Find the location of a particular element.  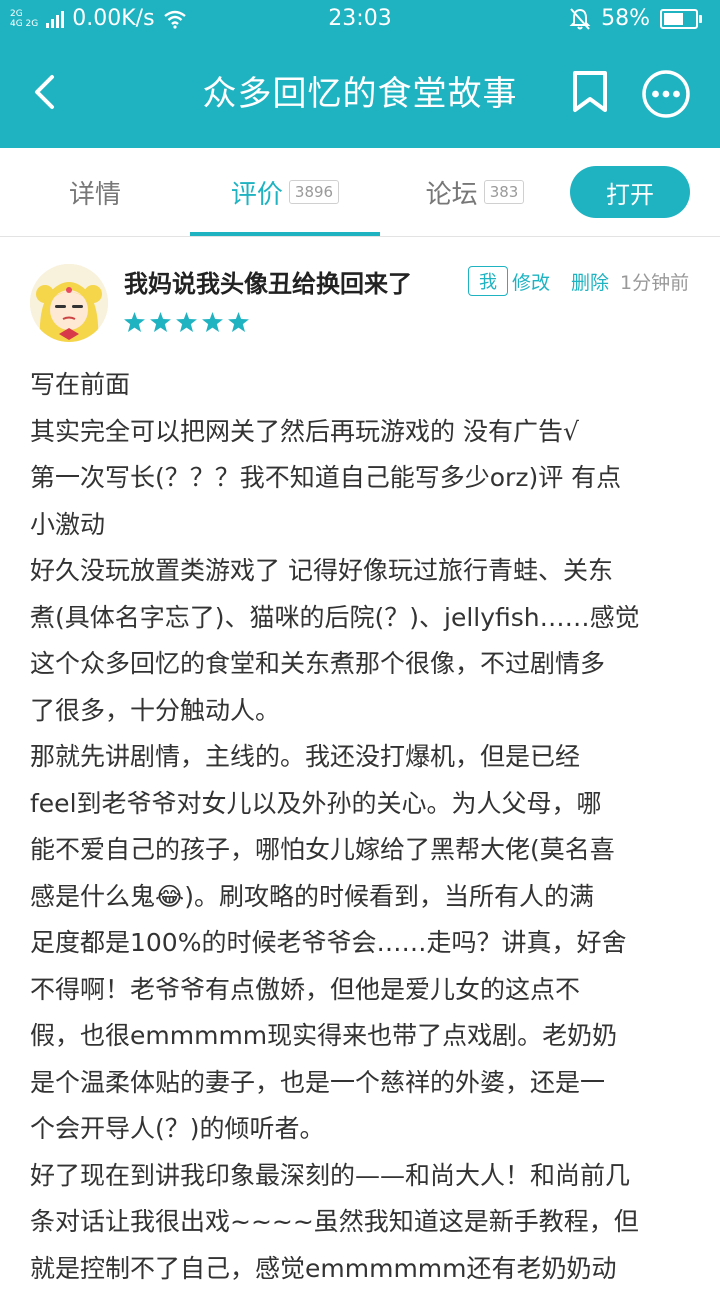

avatar-image is located at coordinates (69, 303).